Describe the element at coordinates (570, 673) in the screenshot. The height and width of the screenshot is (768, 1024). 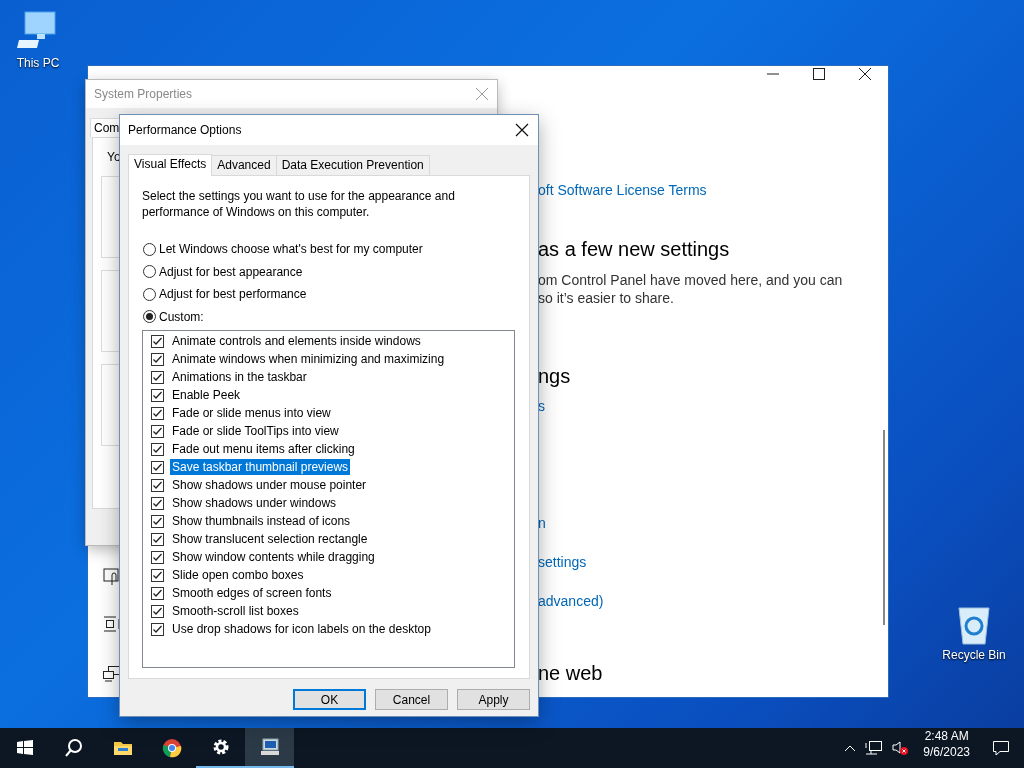
I see `section-heading: ne web` at that location.